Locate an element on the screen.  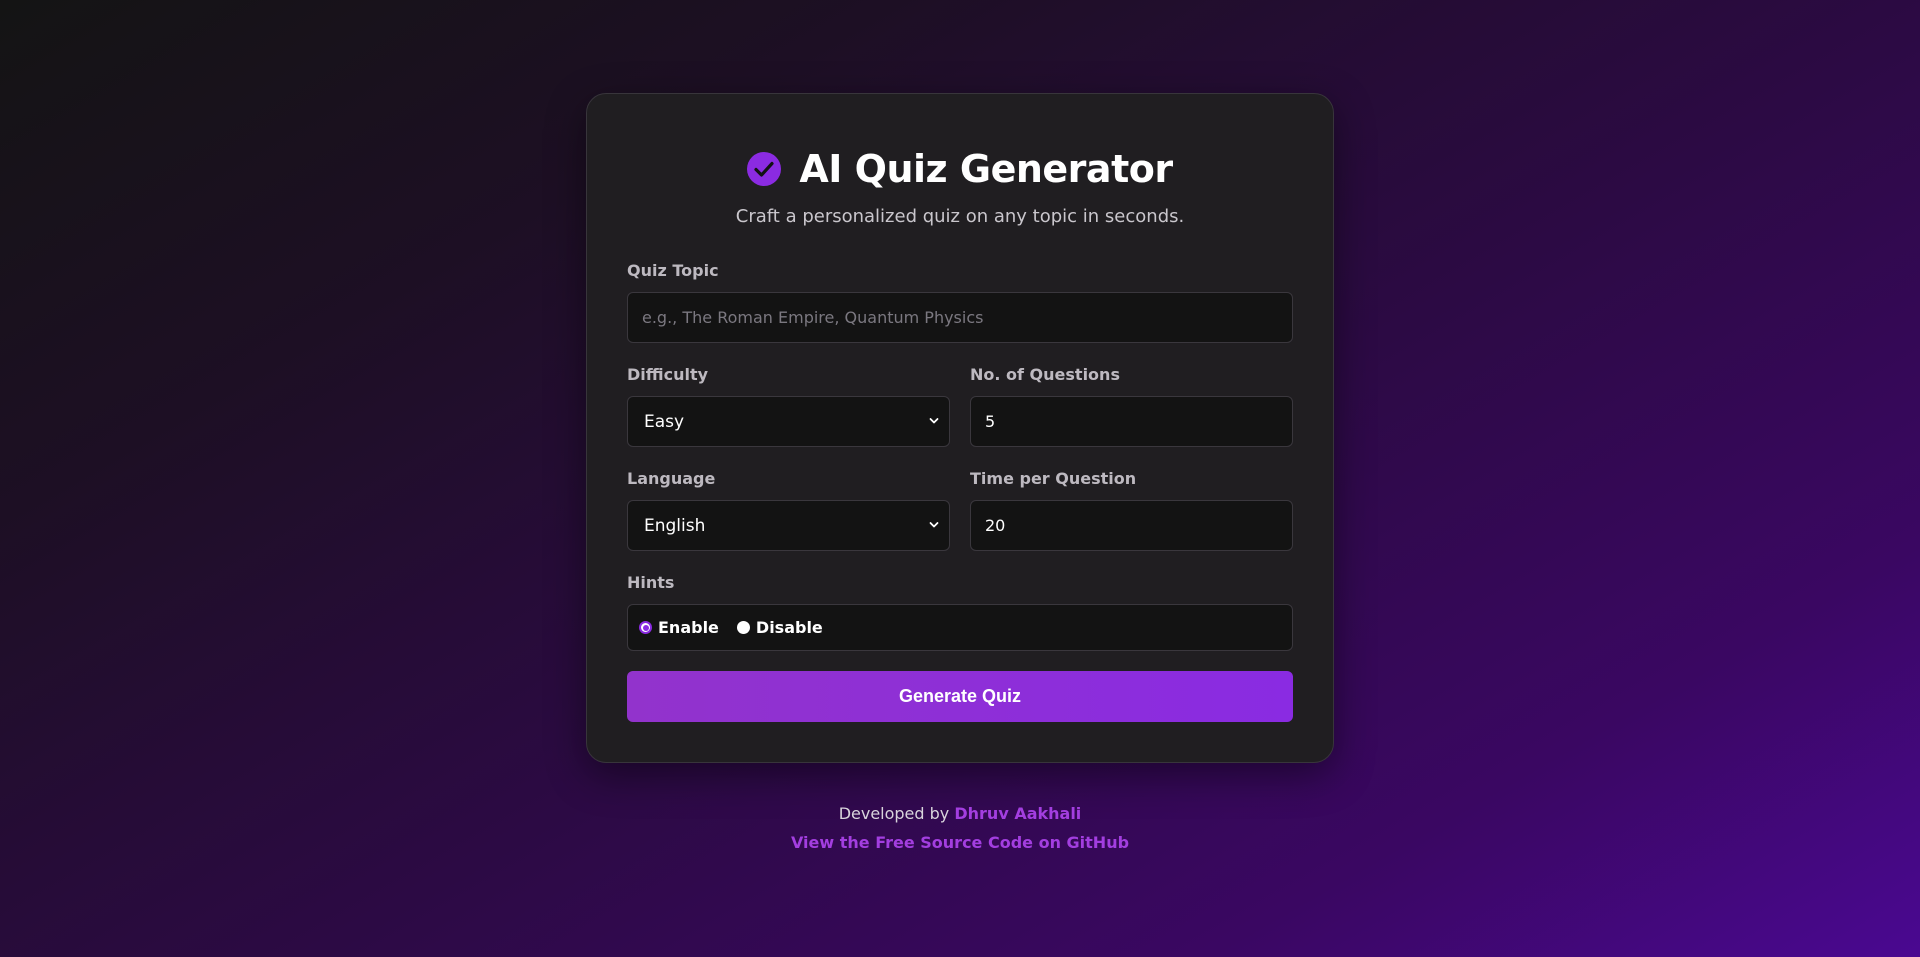
difficulty-select-wrap: Easy is located at coordinates (788, 421).